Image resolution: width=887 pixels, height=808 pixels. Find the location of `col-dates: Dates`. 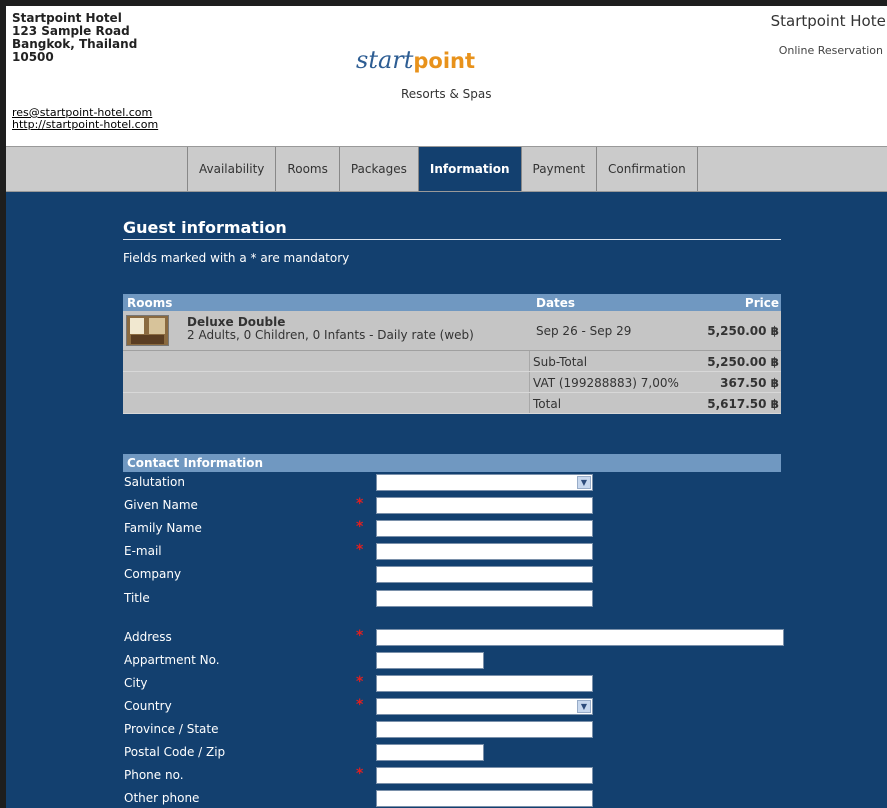

col-dates: Dates is located at coordinates (556, 303).